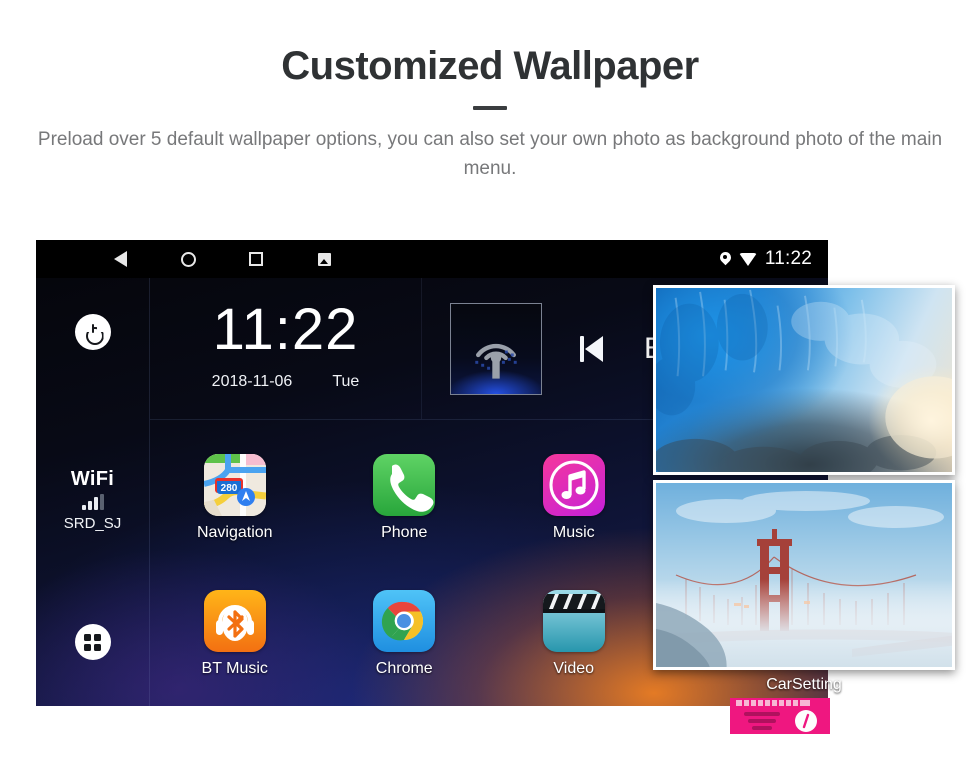  I want to click on golden-gate-wallpaper, so click(804, 575).